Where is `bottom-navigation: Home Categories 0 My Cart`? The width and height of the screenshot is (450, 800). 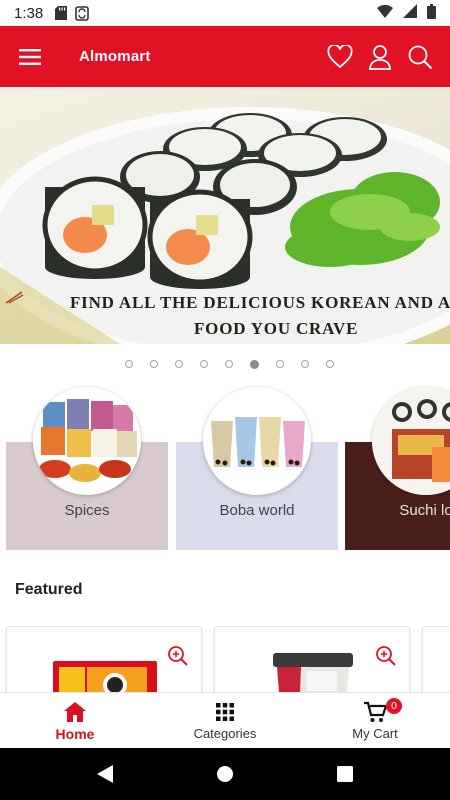
bottom-navigation: Home Categories 0 My Cart is located at coordinates (225, 720).